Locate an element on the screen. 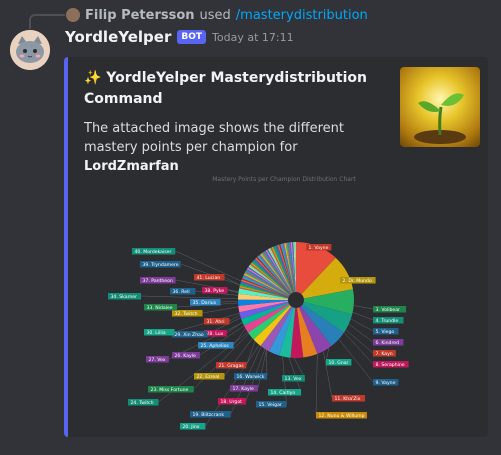  bot-avatar is located at coordinates (30, 50).